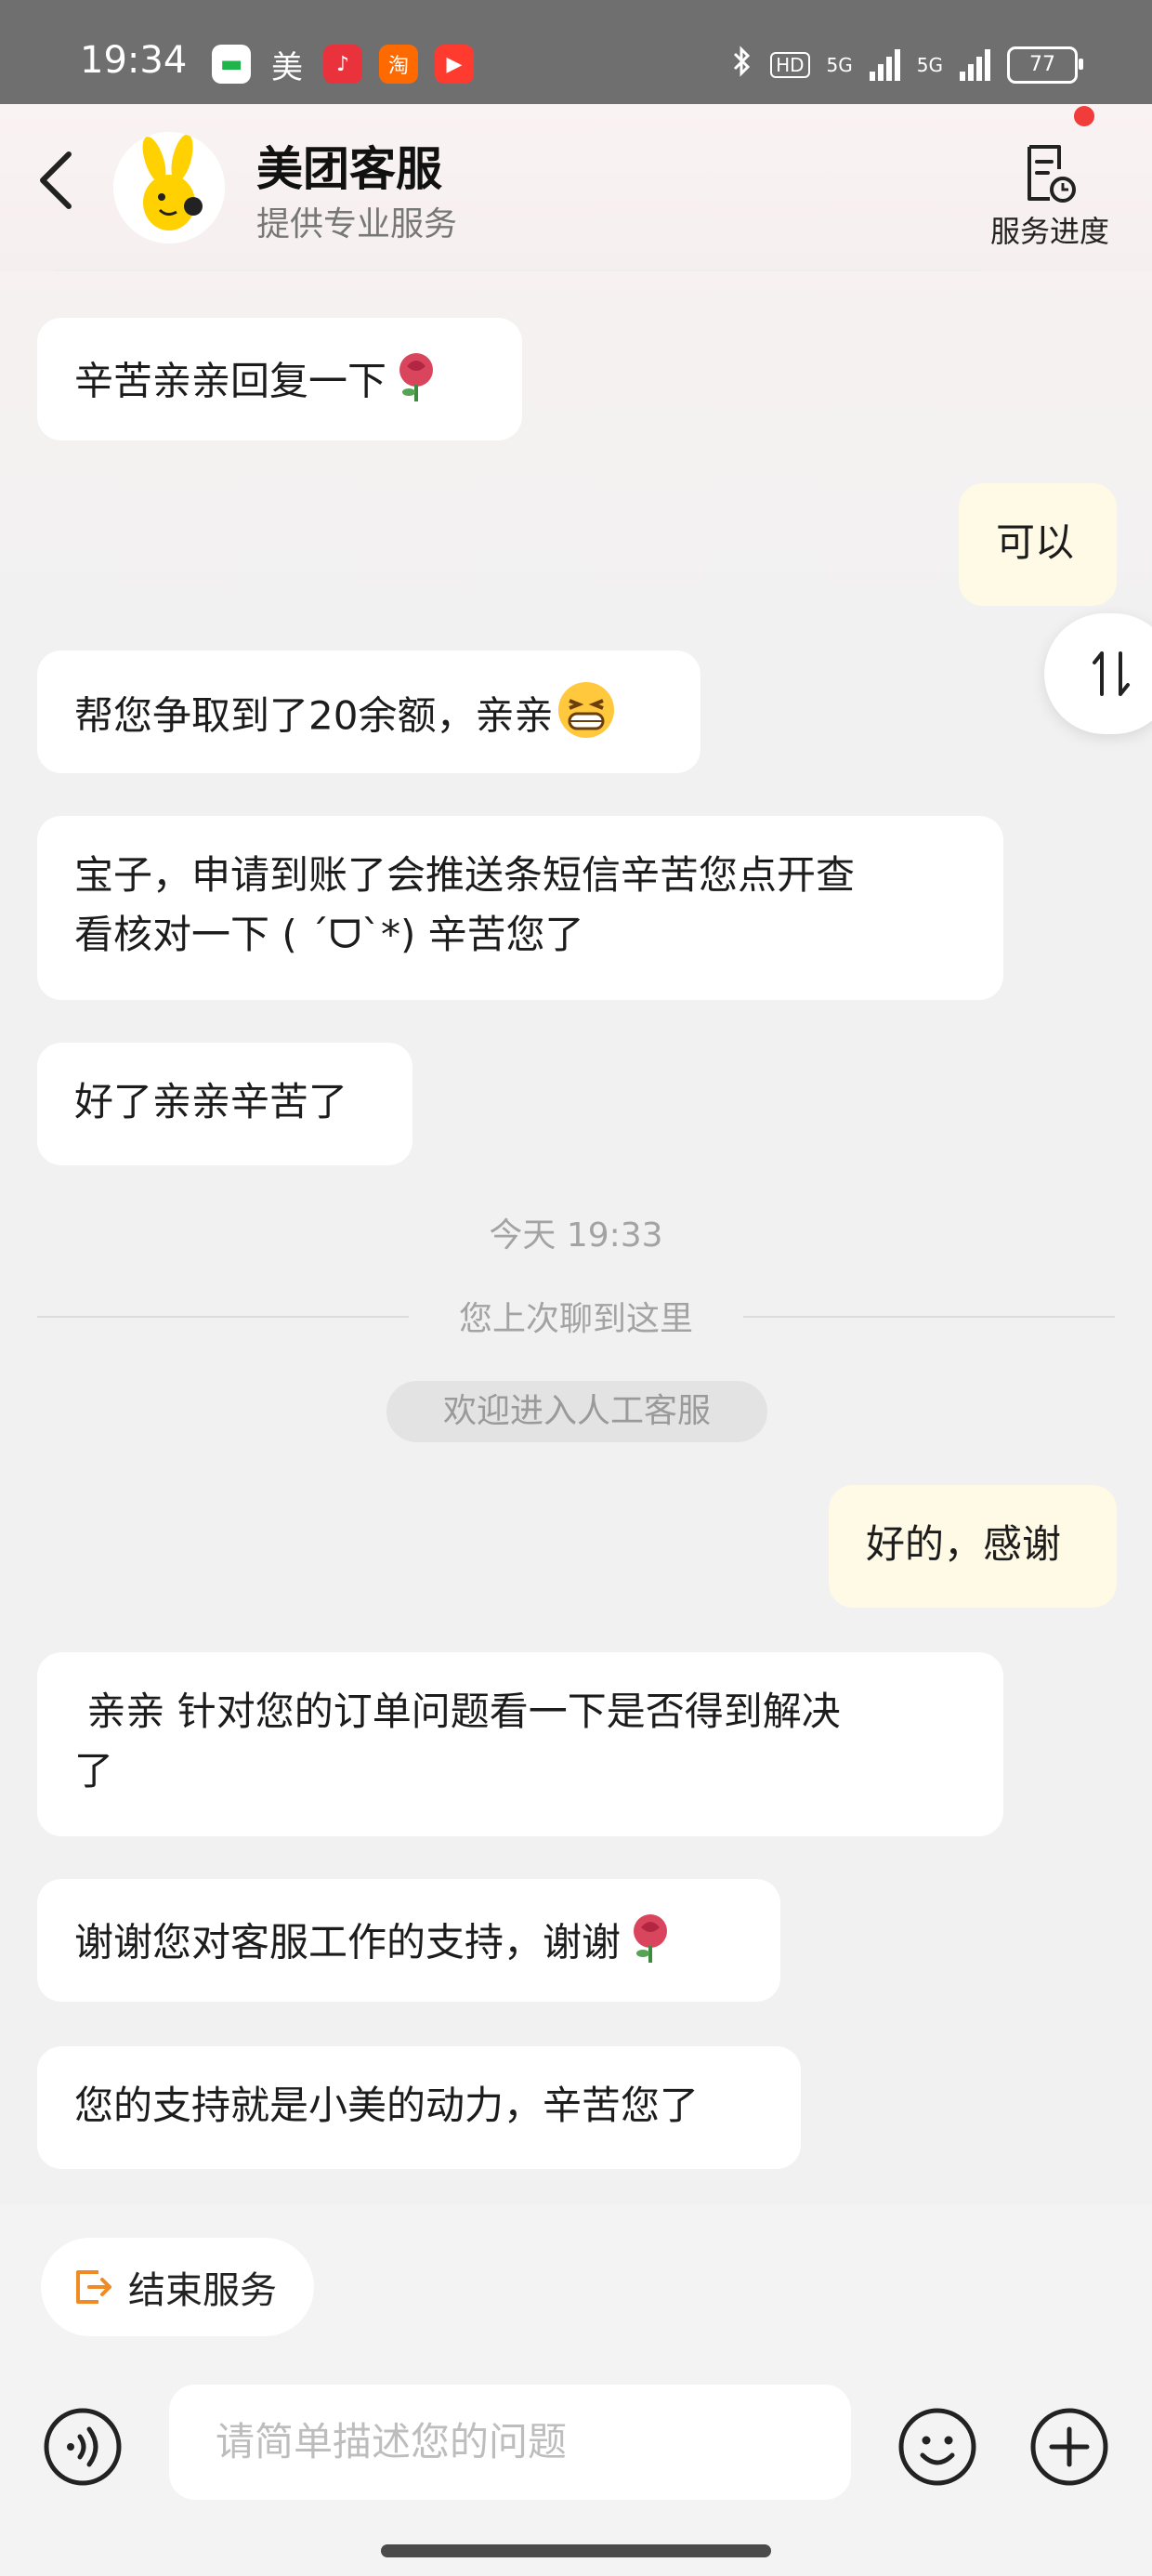 Image resolution: width=1152 pixels, height=2576 pixels. Describe the element at coordinates (510, 2442) in the screenshot. I see `message-input: 请简单描述您的问题` at that location.